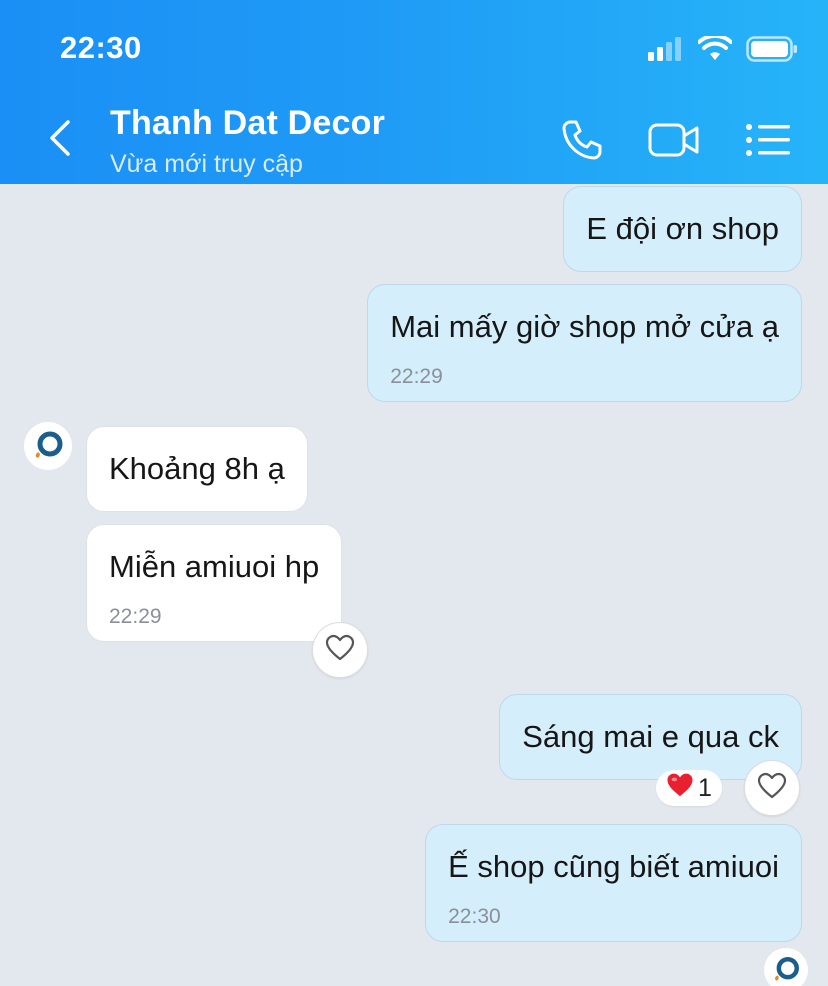  What do you see at coordinates (474, 916) in the screenshot?
I see `message-time: 22:30` at bounding box center [474, 916].